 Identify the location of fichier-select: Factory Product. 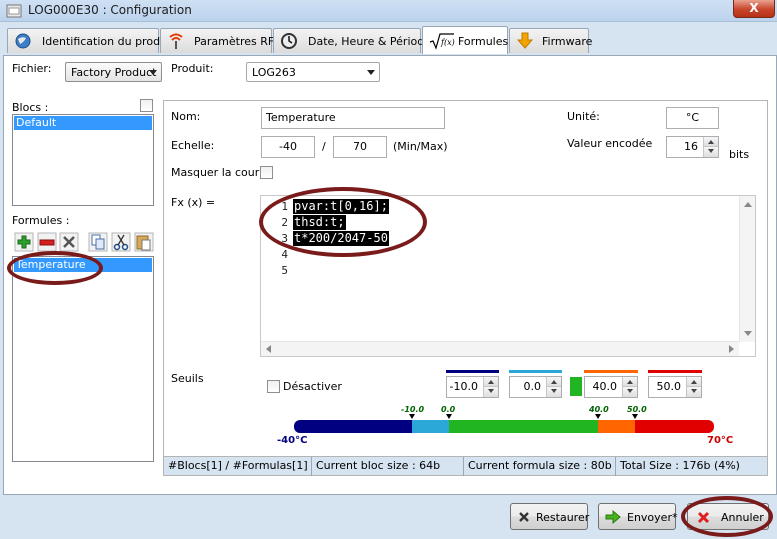
(113, 72).